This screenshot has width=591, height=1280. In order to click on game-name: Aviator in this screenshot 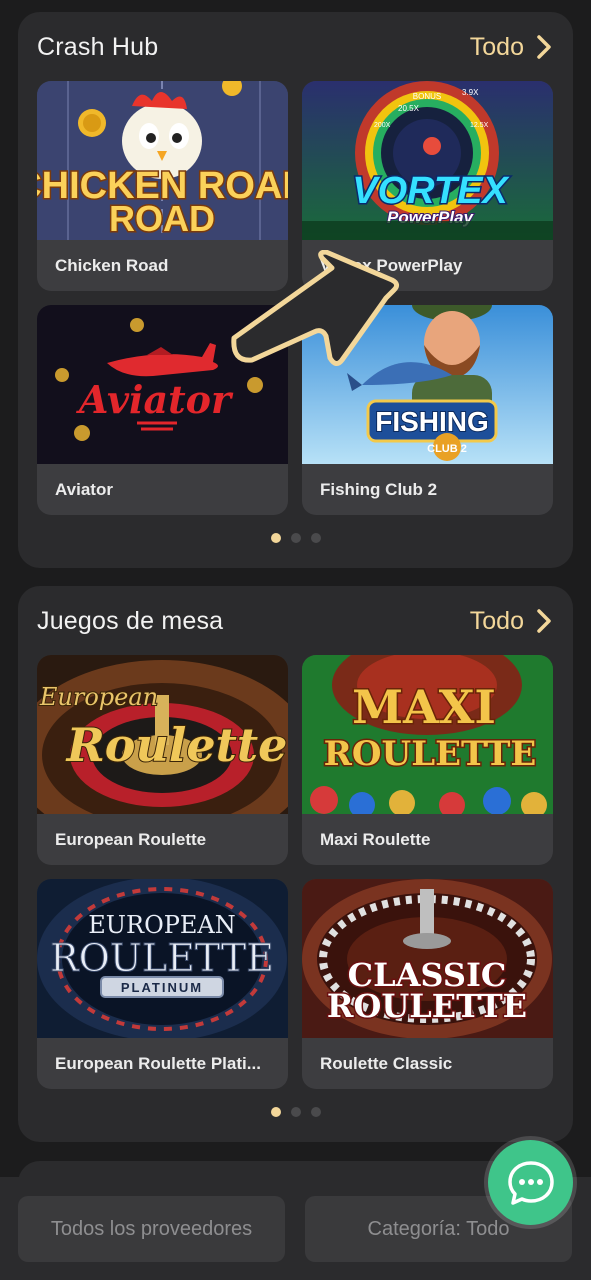, I will do `click(84, 489)`.